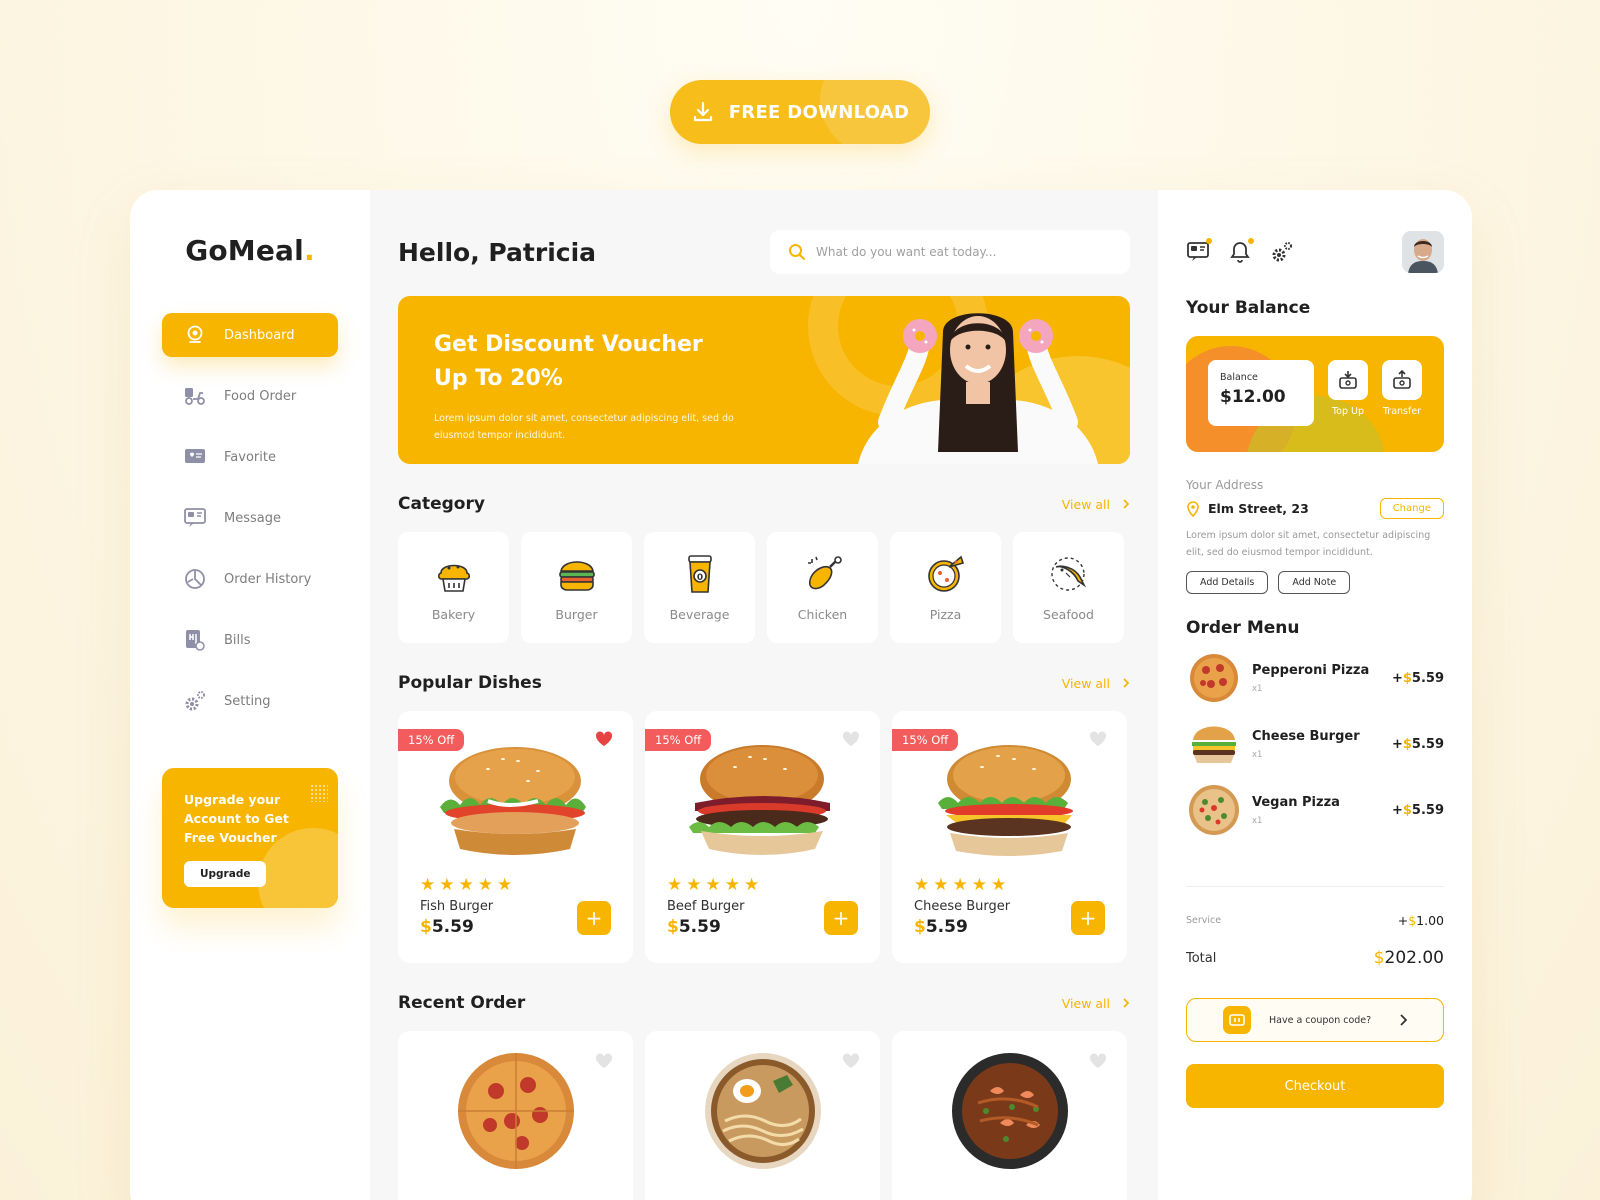 Image resolution: width=1600 pixels, height=1200 pixels. I want to click on settings-button, so click(1282, 252).